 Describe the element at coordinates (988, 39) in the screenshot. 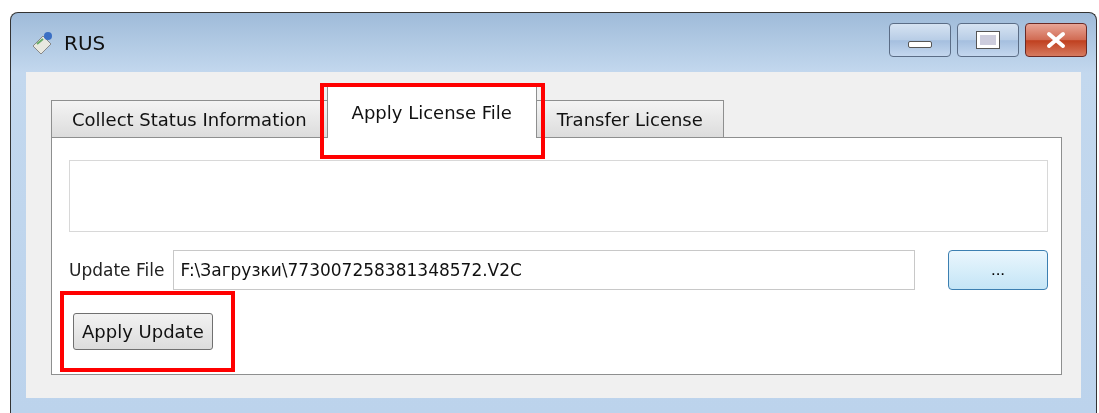

I see `maximize-button` at that location.